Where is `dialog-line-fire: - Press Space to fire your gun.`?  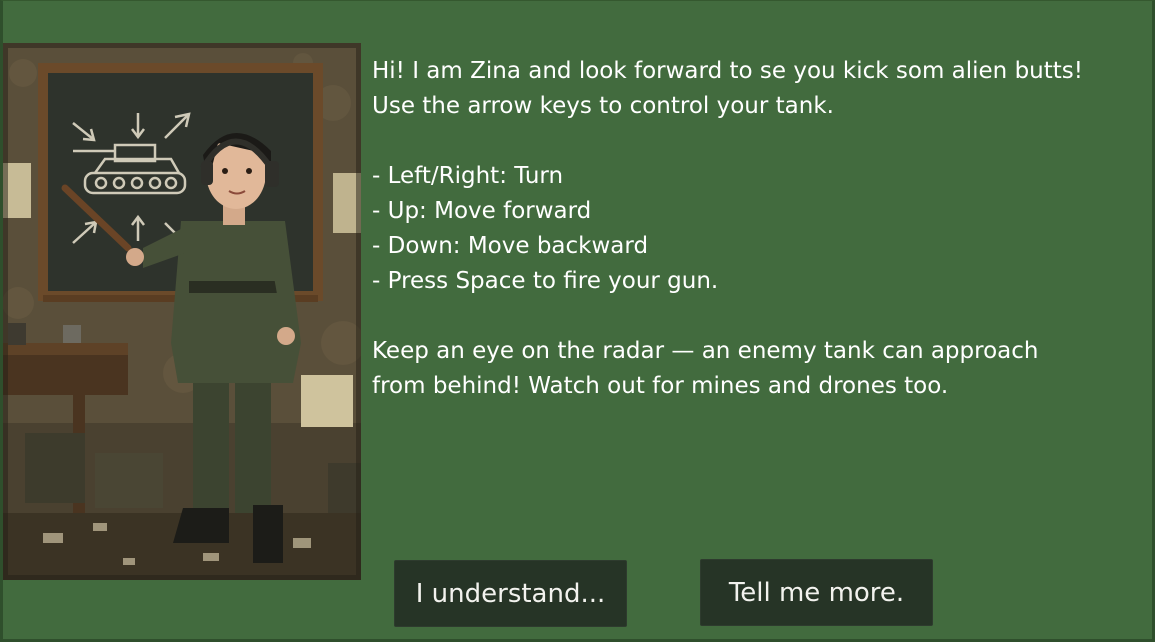 dialog-line-fire: - Press Space to fire your gun. is located at coordinates (545, 281).